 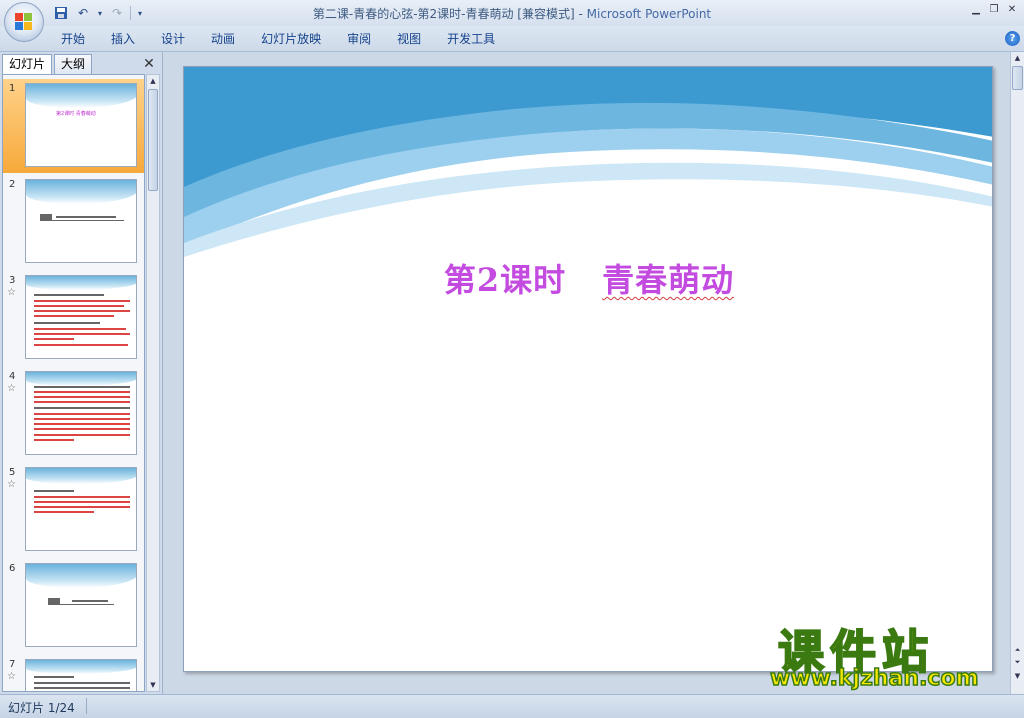 I want to click on restore-icon: ❐, so click(x=994, y=9).